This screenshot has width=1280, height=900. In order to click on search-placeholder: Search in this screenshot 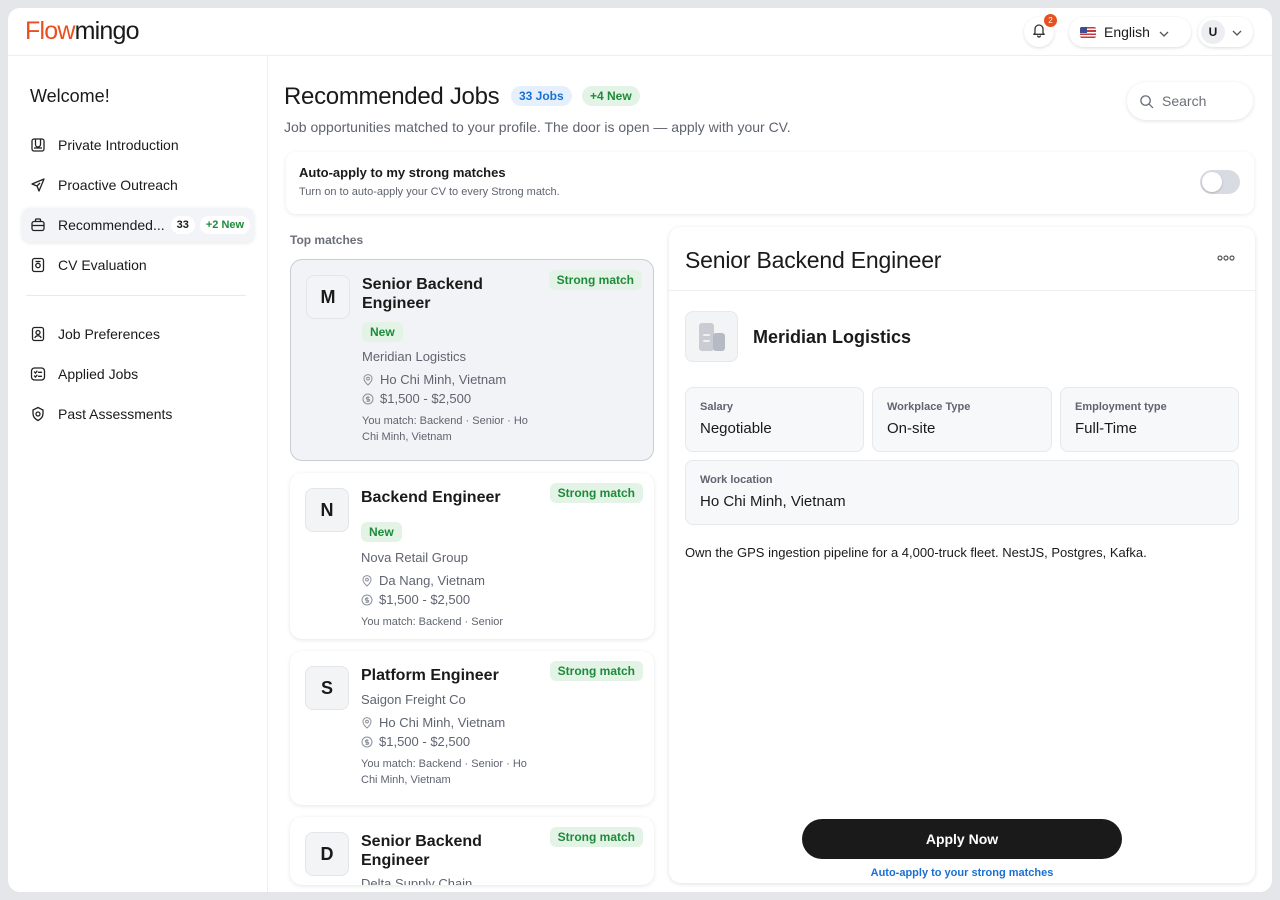, I will do `click(1184, 101)`.